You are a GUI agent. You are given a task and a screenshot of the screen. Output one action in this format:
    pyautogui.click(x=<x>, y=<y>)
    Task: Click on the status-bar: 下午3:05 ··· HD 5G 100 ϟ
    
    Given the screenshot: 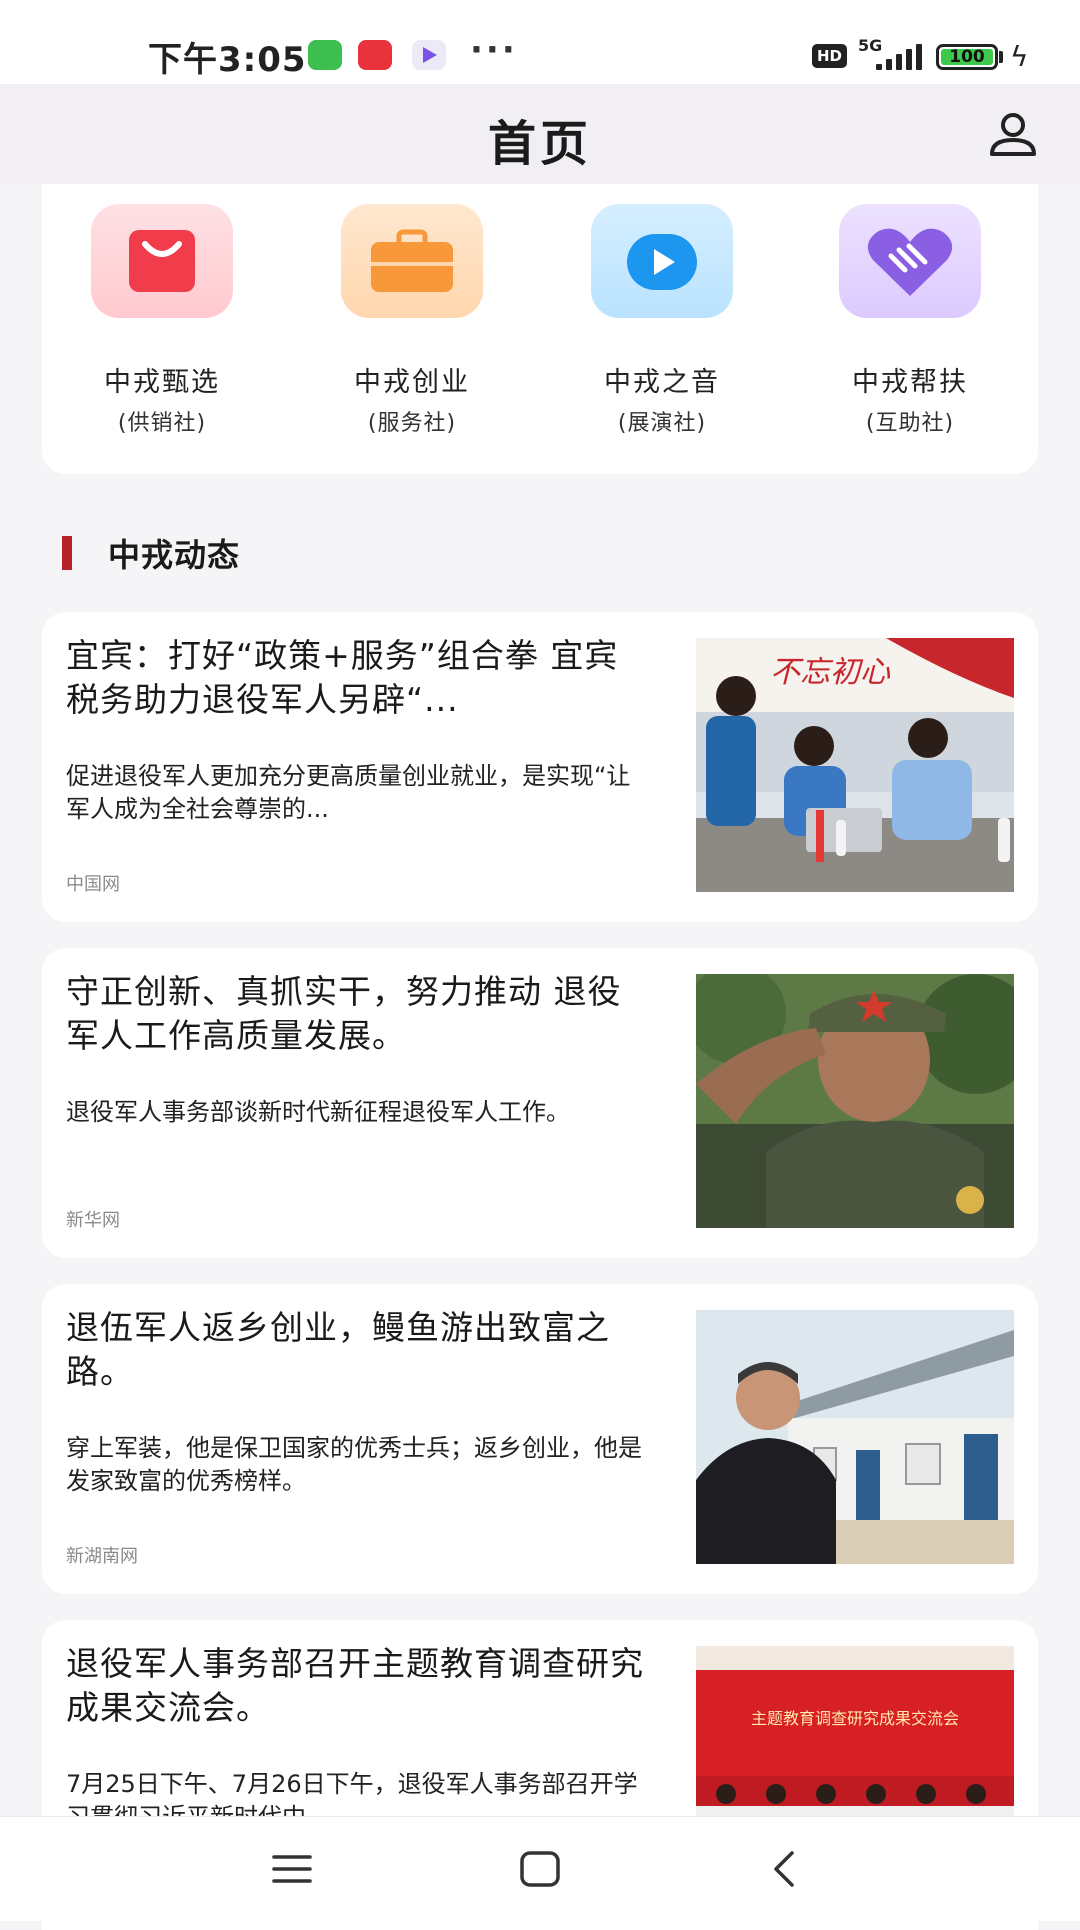 What is the action you would take?
    pyautogui.click(x=540, y=42)
    